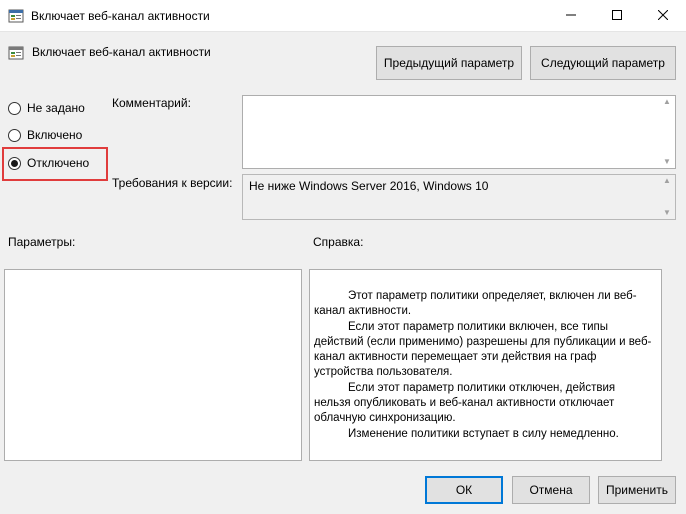 The height and width of the screenshot is (514, 686). I want to click on close-icon, so click(663, 16).